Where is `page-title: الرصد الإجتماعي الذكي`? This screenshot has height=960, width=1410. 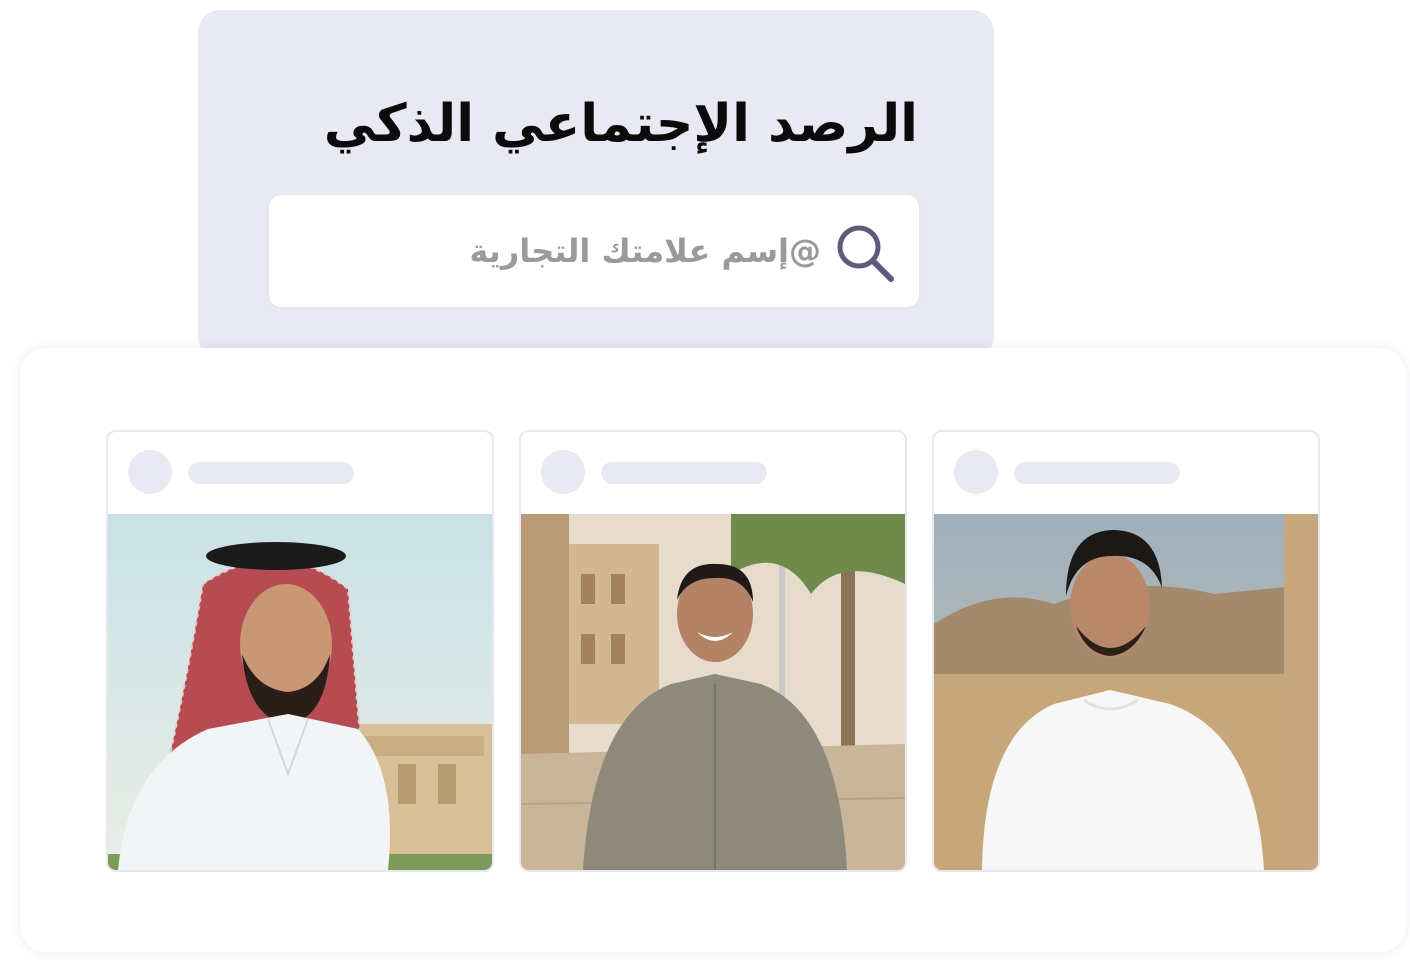 page-title: الرصد الإجتماعي الذكي is located at coordinates (620, 124).